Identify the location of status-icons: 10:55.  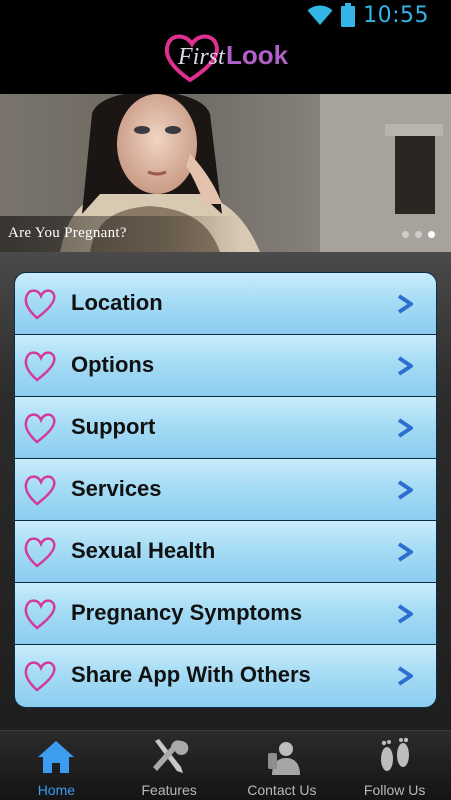
(368, 15).